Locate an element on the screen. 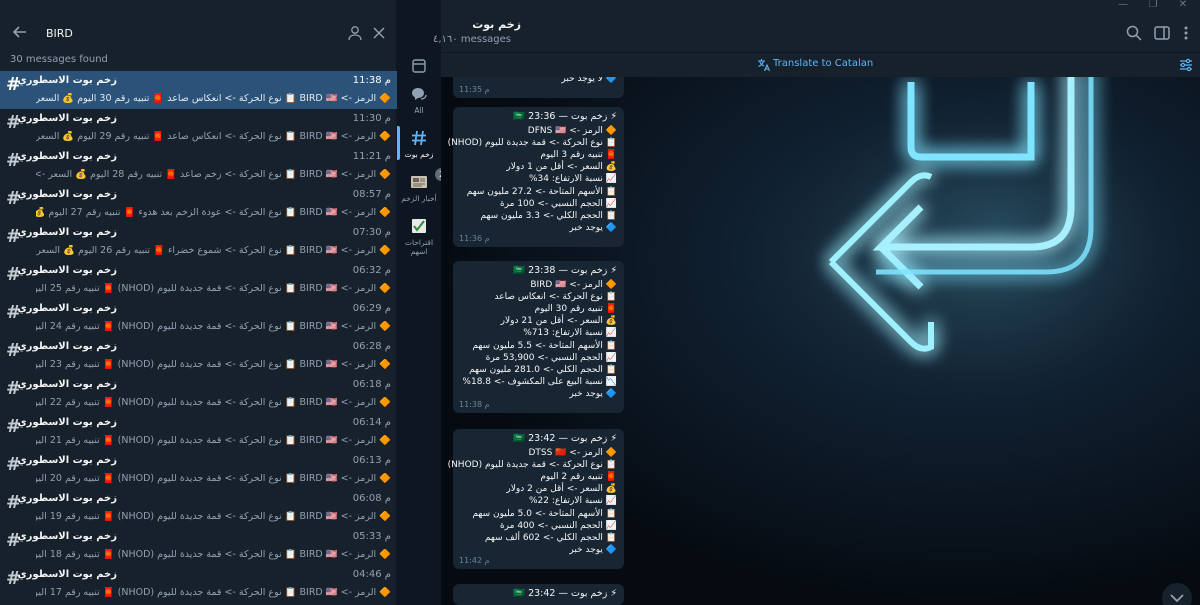  message-line: 📉 نسبة البيع على المكشوف -> 18.8% is located at coordinates (539, 381).